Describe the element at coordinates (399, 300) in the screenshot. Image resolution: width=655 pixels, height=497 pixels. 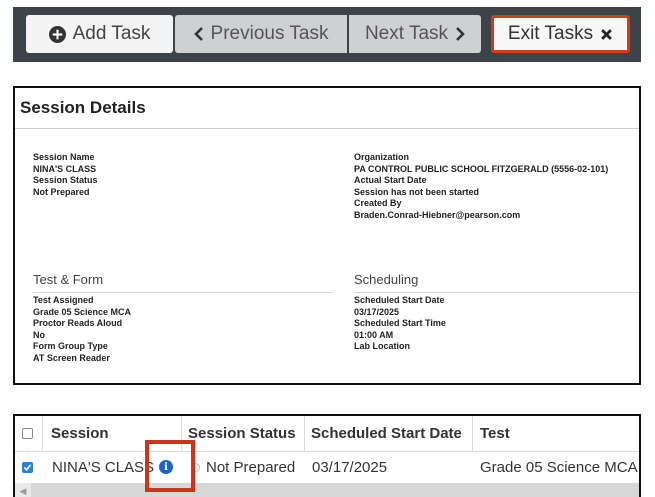
I see `scheduled-start-date-label: Scheduled Start Date` at that location.